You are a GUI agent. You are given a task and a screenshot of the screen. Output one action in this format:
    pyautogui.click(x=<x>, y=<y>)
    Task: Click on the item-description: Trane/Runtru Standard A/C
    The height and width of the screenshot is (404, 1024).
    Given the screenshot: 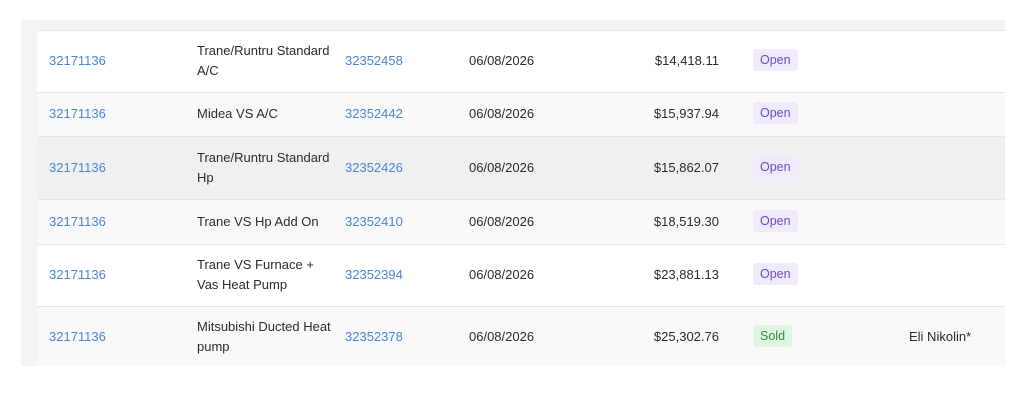 What is the action you would take?
    pyautogui.click(x=263, y=60)
    